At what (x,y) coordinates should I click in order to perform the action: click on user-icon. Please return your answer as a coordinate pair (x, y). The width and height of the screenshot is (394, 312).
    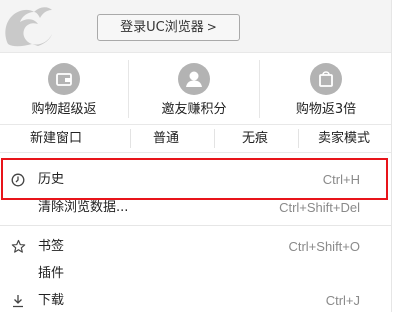
    Looking at the image, I should click on (194, 79).